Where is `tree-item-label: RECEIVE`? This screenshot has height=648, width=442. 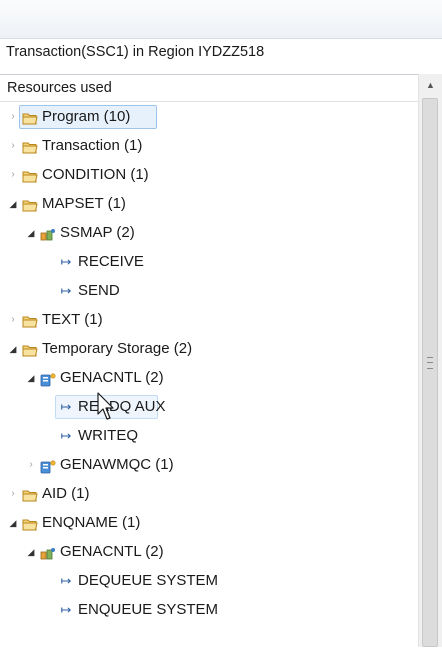
tree-item-label: RECEIVE is located at coordinates (111, 261).